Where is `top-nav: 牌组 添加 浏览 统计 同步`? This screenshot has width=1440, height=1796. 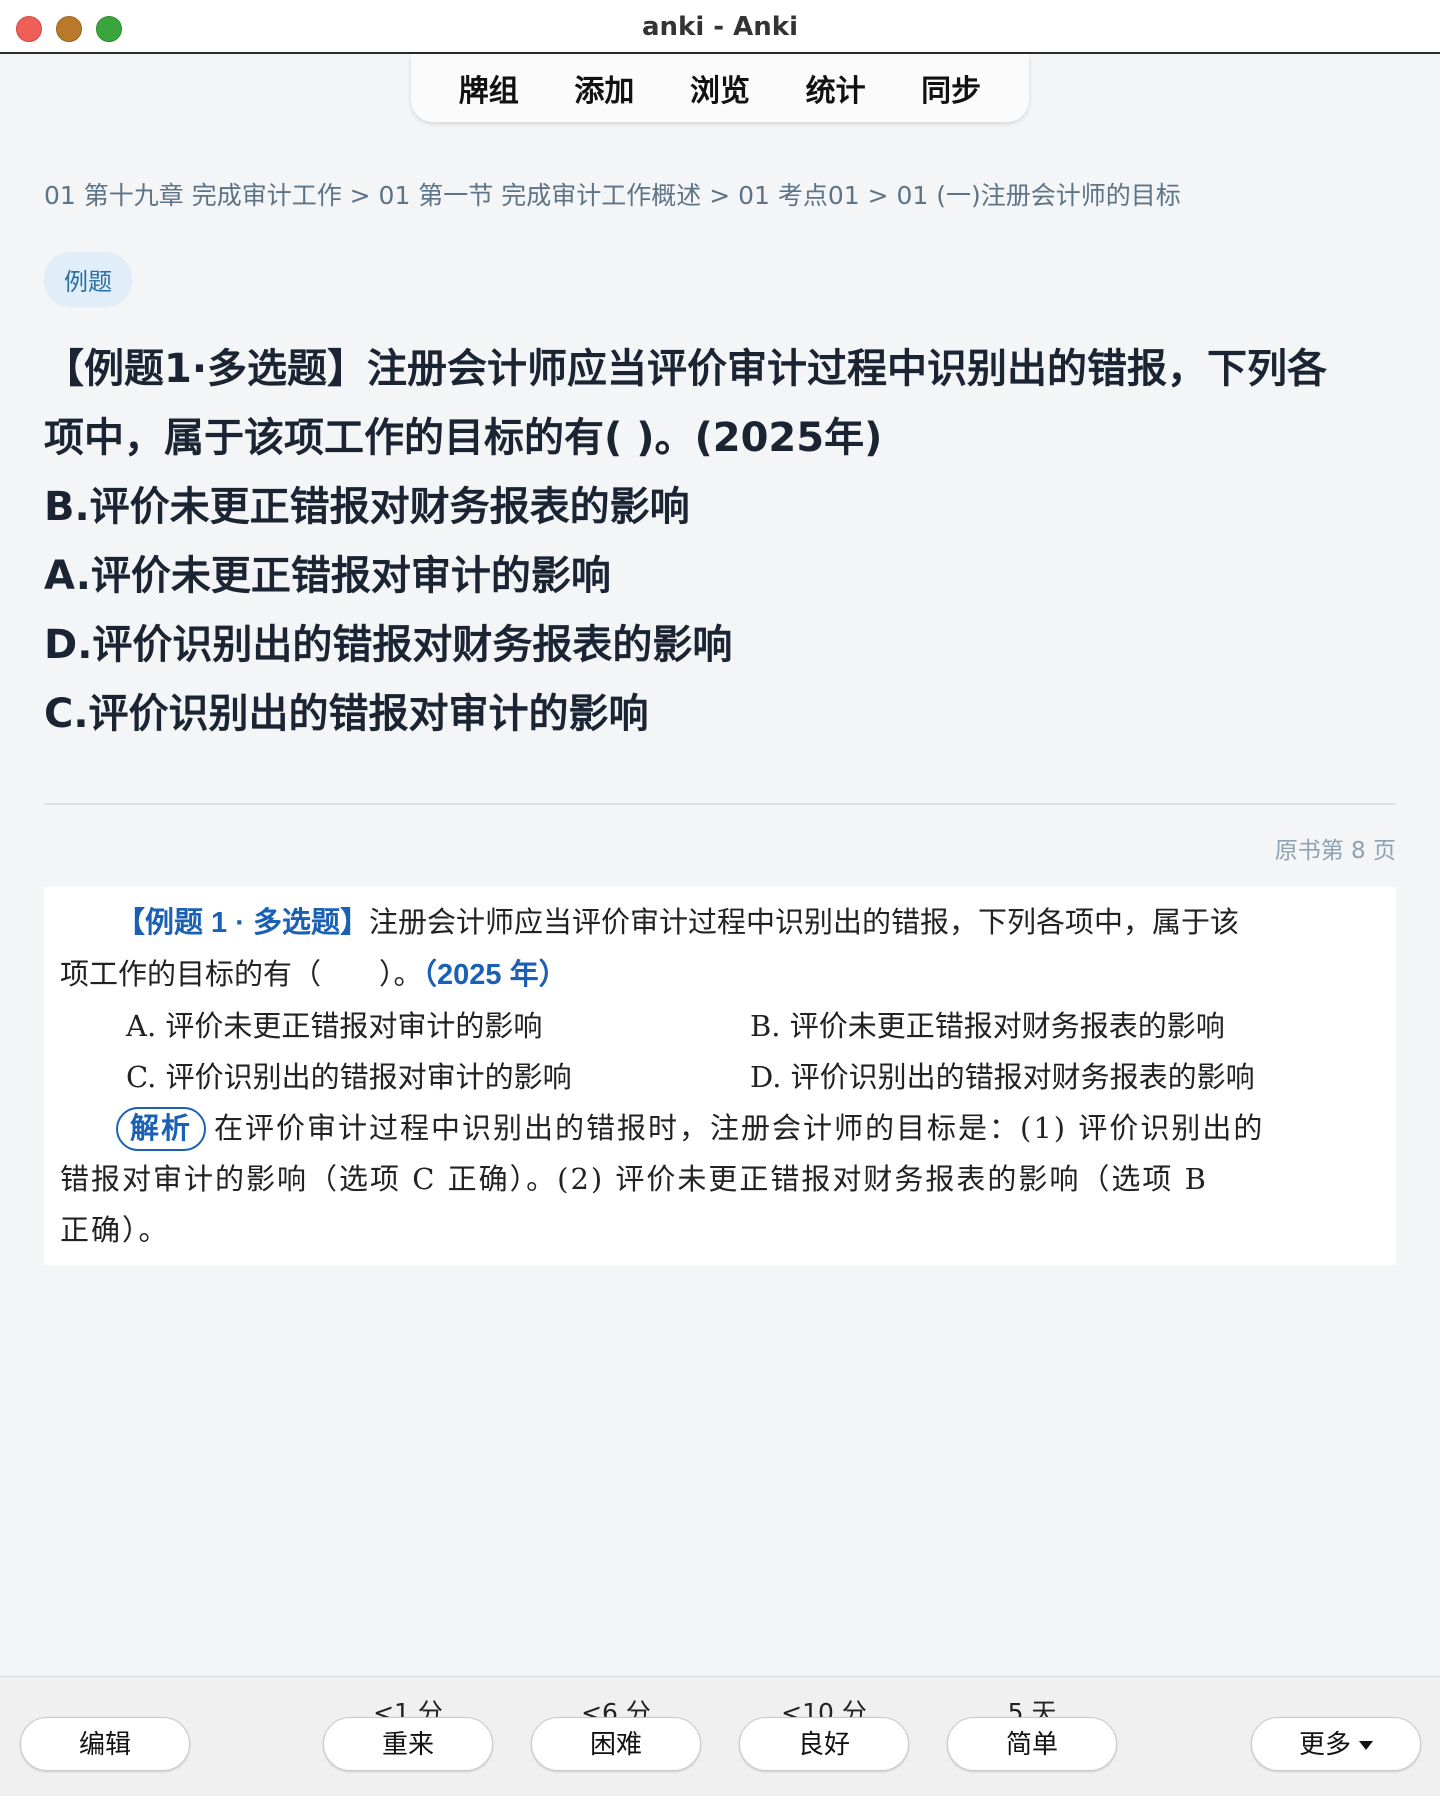 top-nav: 牌组 添加 浏览 统计 同步 is located at coordinates (720, 88).